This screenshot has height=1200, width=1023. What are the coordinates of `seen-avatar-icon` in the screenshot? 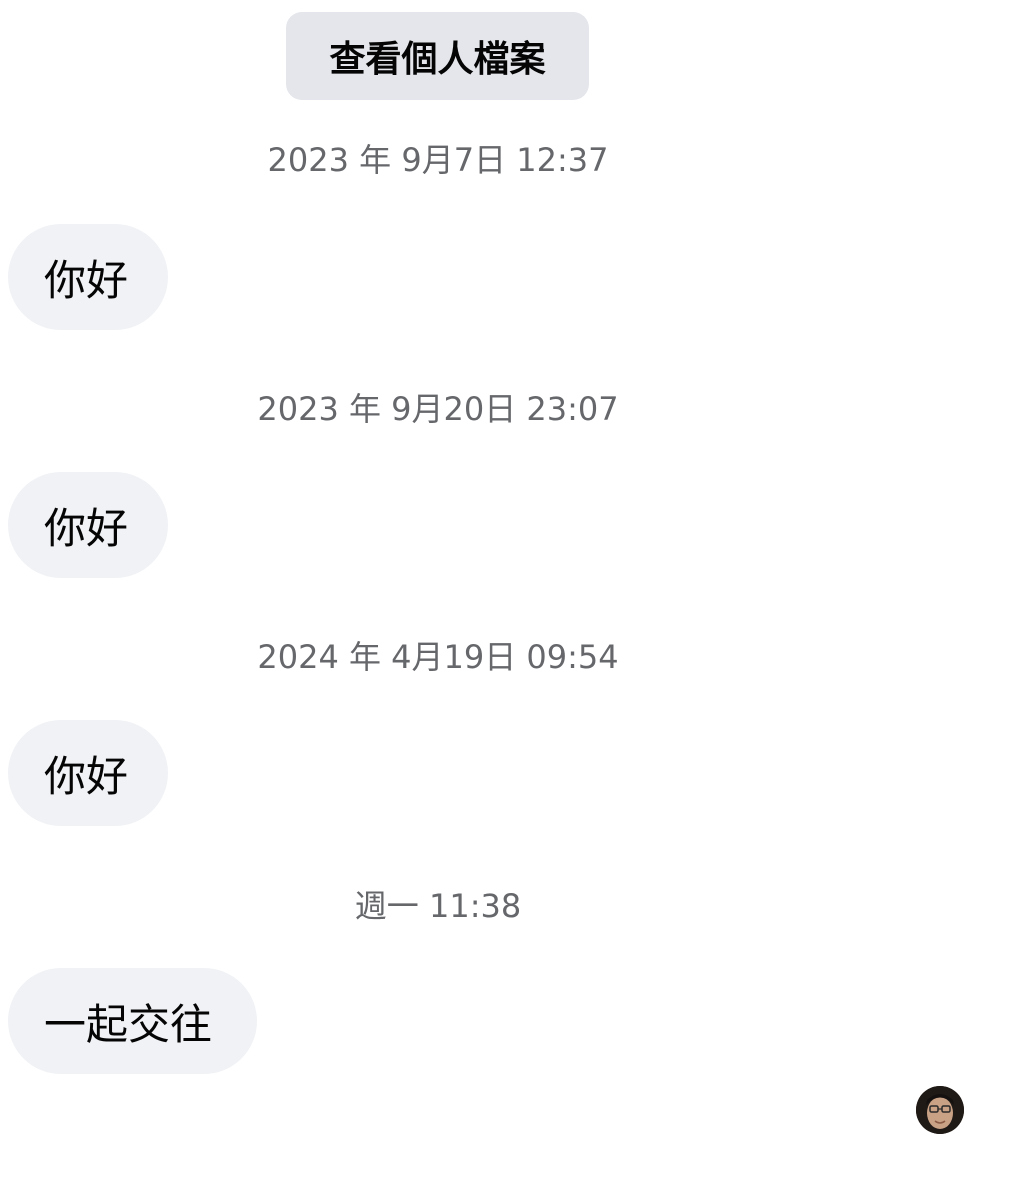 It's located at (940, 1110).